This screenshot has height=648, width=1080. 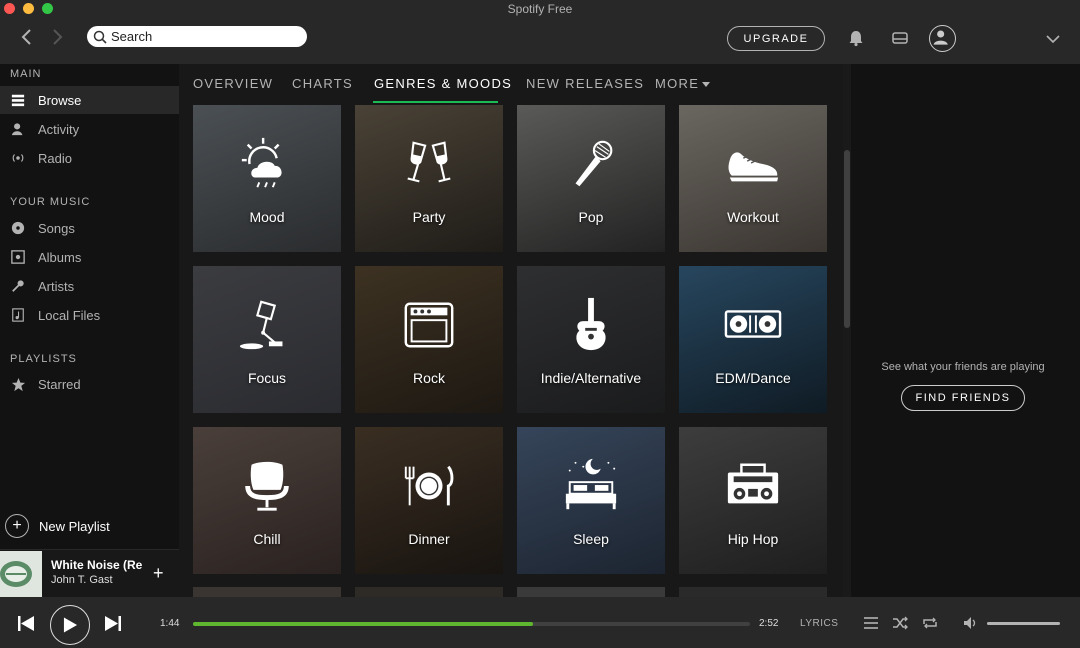 What do you see at coordinates (753, 164) in the screenshot?
I see `sneaker-icon` at bounding box center [753, 164].